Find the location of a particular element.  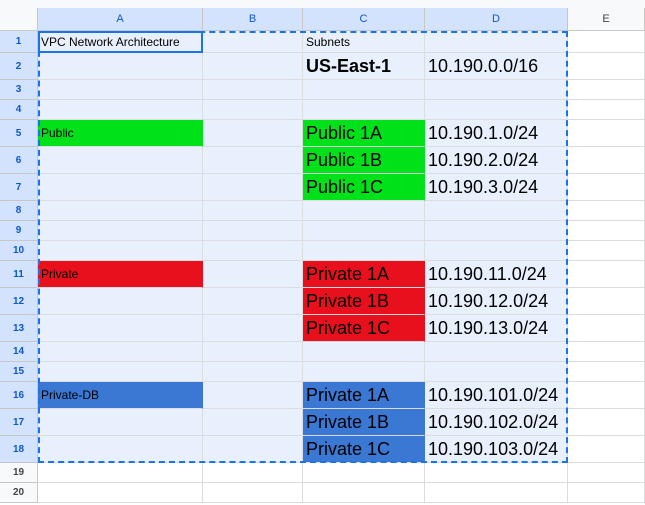

row-header-7: 7 is located at coordinates (19, 187).